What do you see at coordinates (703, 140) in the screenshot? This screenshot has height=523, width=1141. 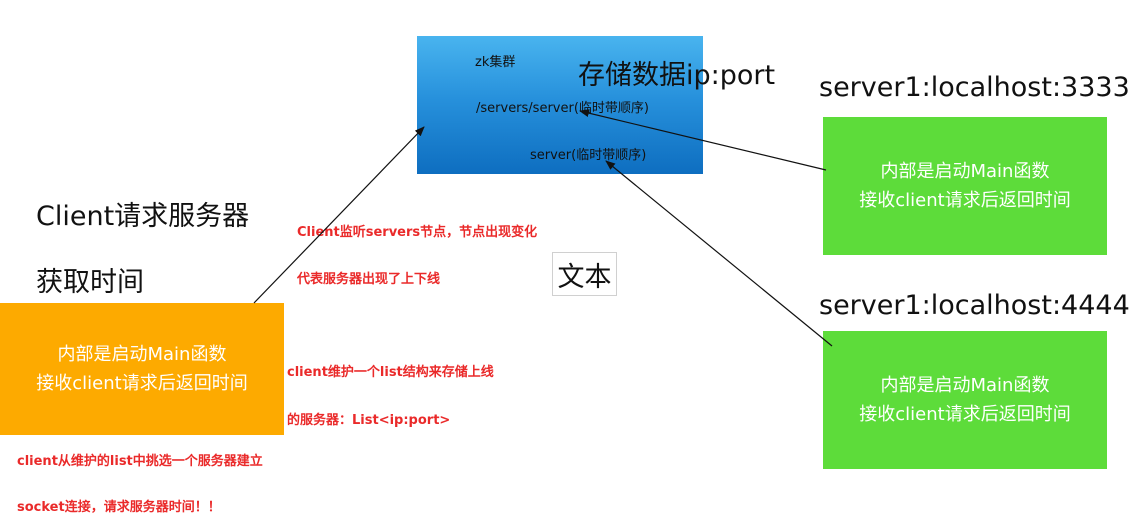 I see `server-3333-to-zk-arrow` at bounding box center [703, 140].